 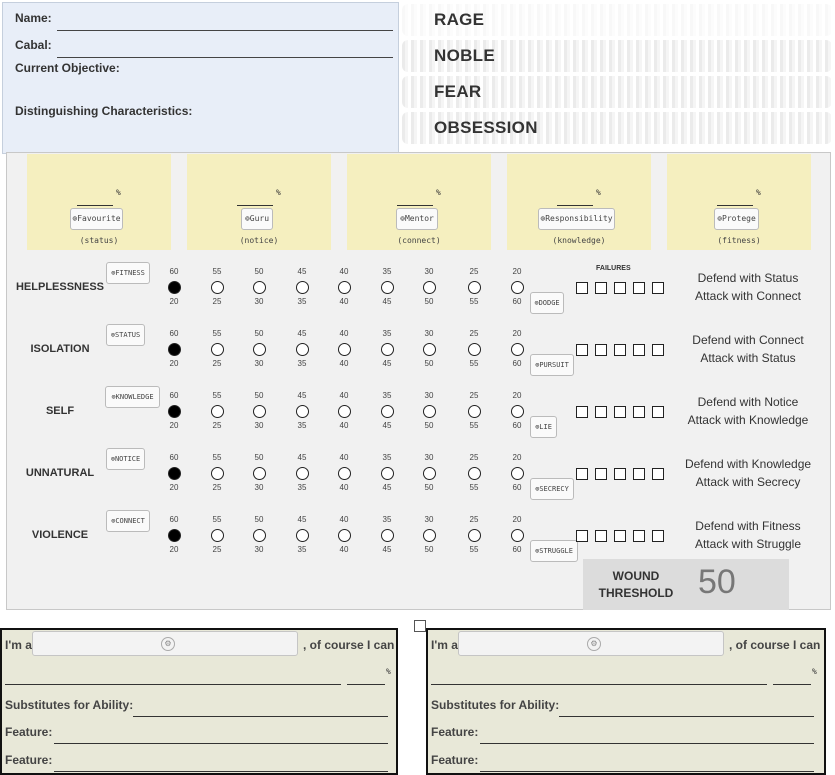 What do you see at coordinates (547, 303) in the screenshot?
I see `meter-skill-button: ⊚DODGE` at bounding box center [547, 303].